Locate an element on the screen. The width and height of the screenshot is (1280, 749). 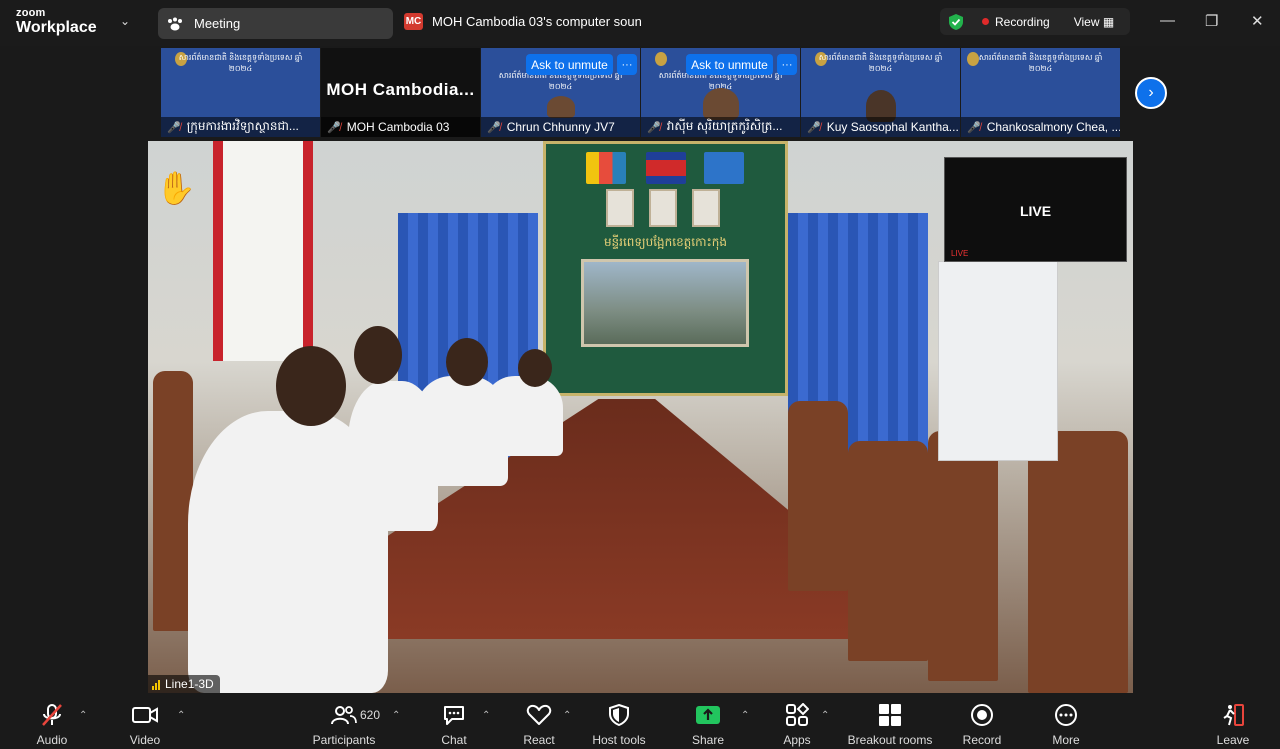
recording-label: Recording is located at coordinates (1022, 22).